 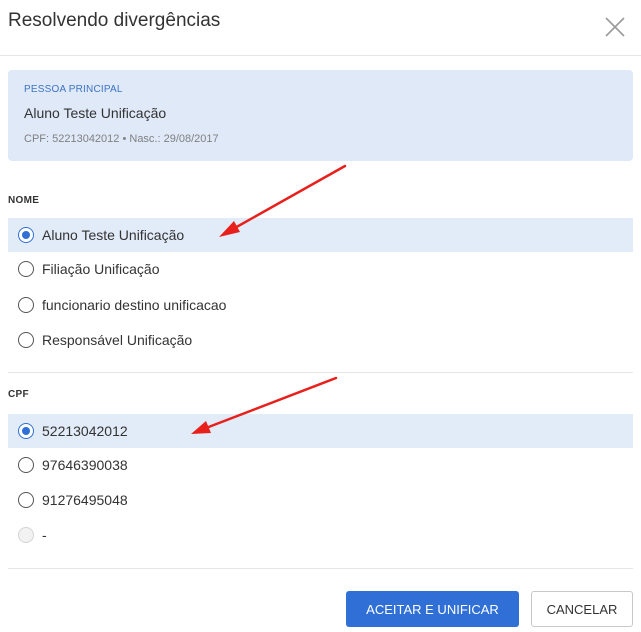 What do you see at coordinates (320, 431) in the screenshot?
I see `option-cpf-0: 52213042012` at bounding box center [320, 431].